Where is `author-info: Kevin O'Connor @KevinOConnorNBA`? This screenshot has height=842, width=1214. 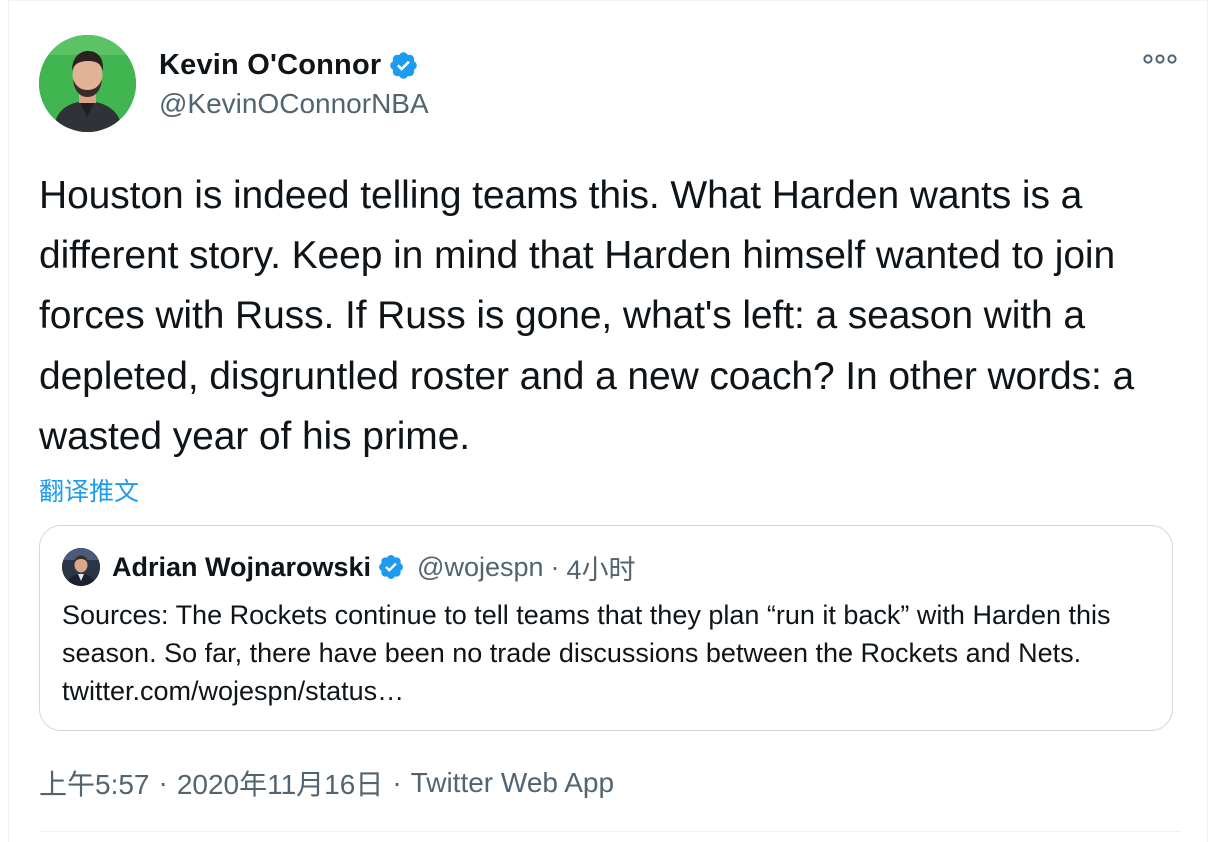
author-info: Kevin O'Connor @KevinOConnorNBA is located at coordinates (294, 83).